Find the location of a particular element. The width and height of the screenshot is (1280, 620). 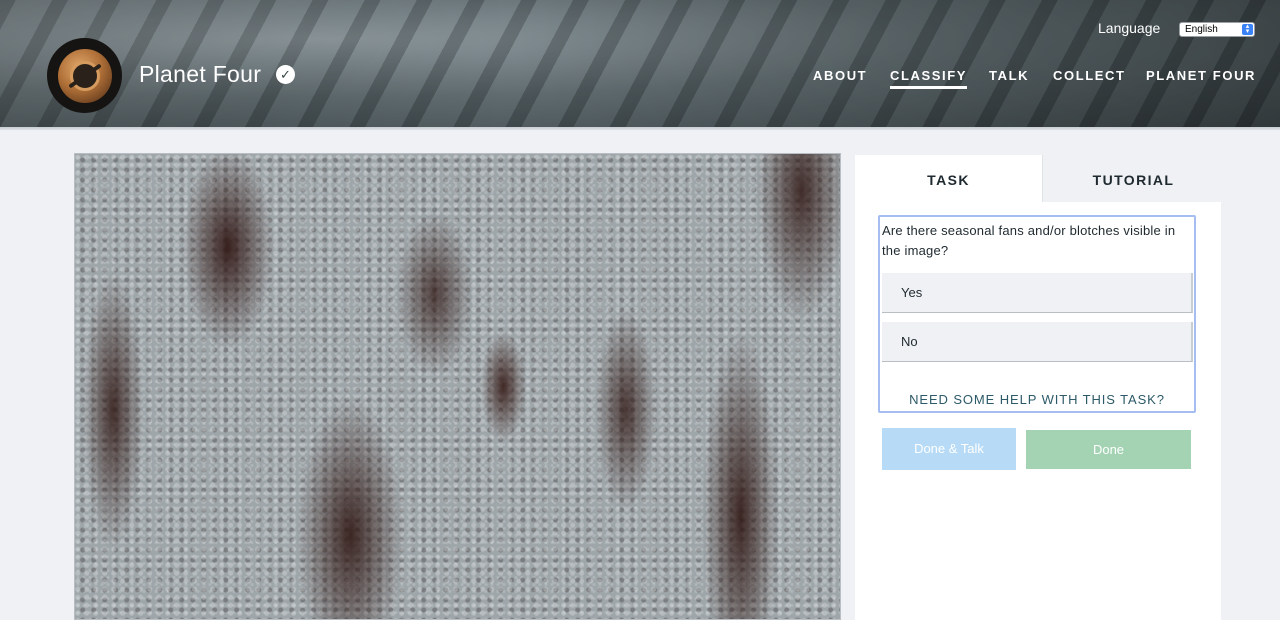

nav-item-talk: TALK is located at coordinates (1009, 75).